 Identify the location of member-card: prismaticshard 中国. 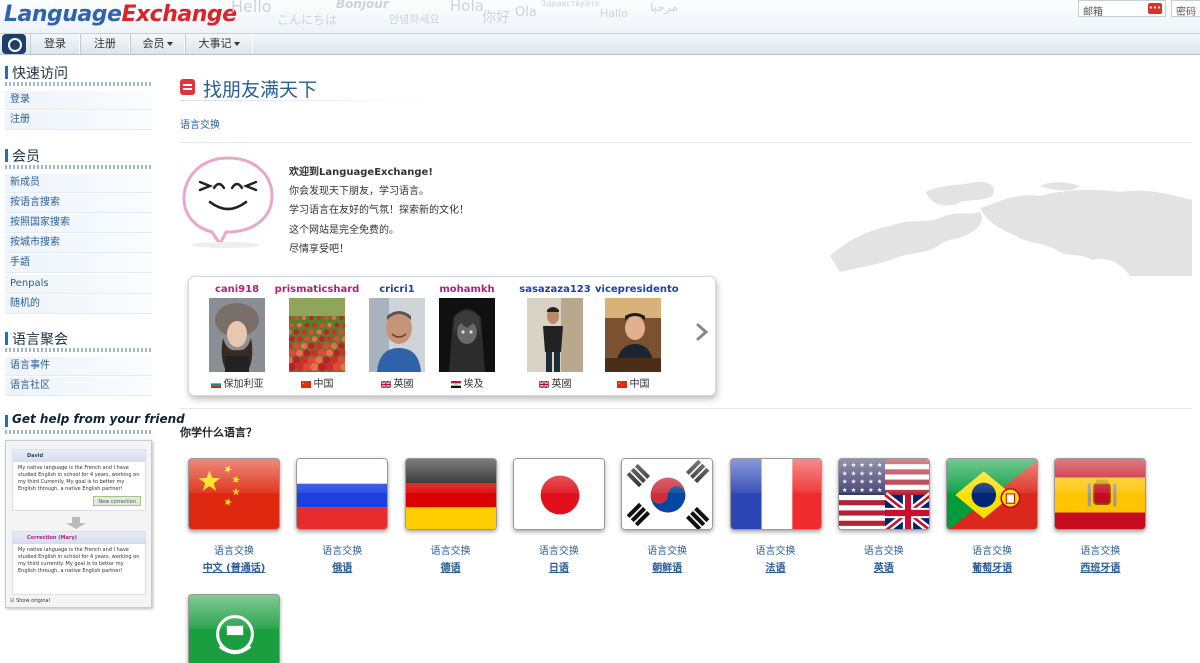
(317, 336).